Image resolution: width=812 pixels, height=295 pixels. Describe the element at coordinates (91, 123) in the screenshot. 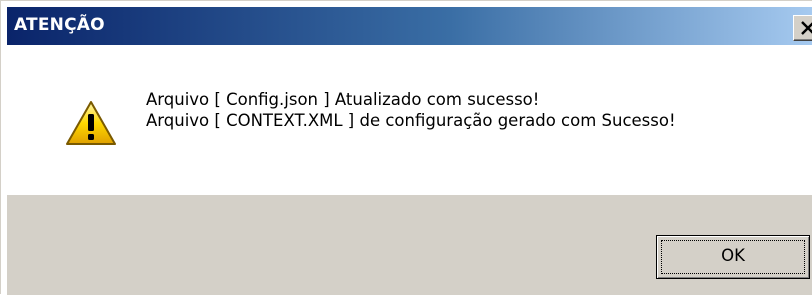

I see `warning-icon` at that location.